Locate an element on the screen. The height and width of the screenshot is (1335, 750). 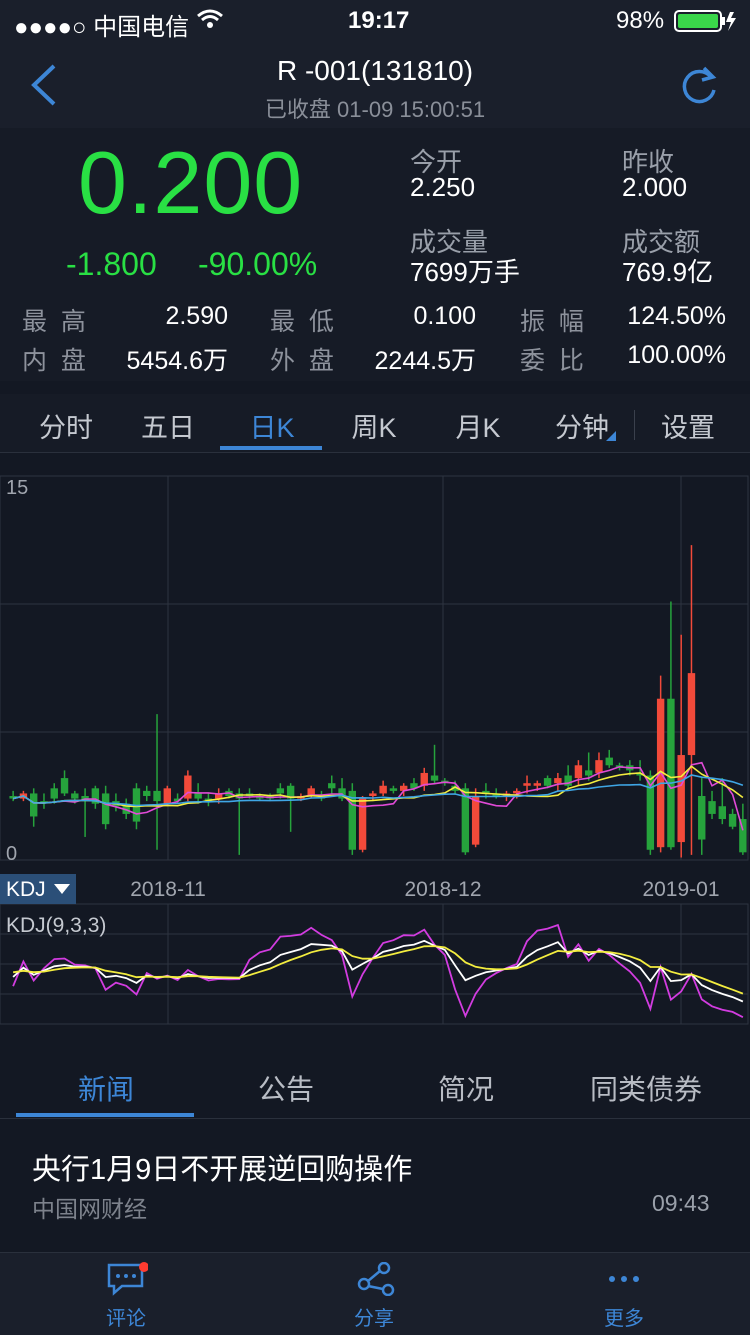
low-label: 最 低 is located at coordinates (302, 322).